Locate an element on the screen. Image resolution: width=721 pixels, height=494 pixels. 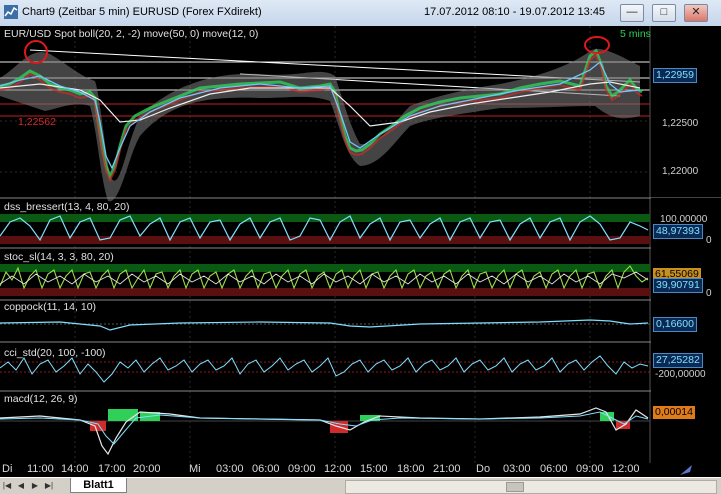
macd-value-box: 0,00014 is located at coordinates (674, 412).